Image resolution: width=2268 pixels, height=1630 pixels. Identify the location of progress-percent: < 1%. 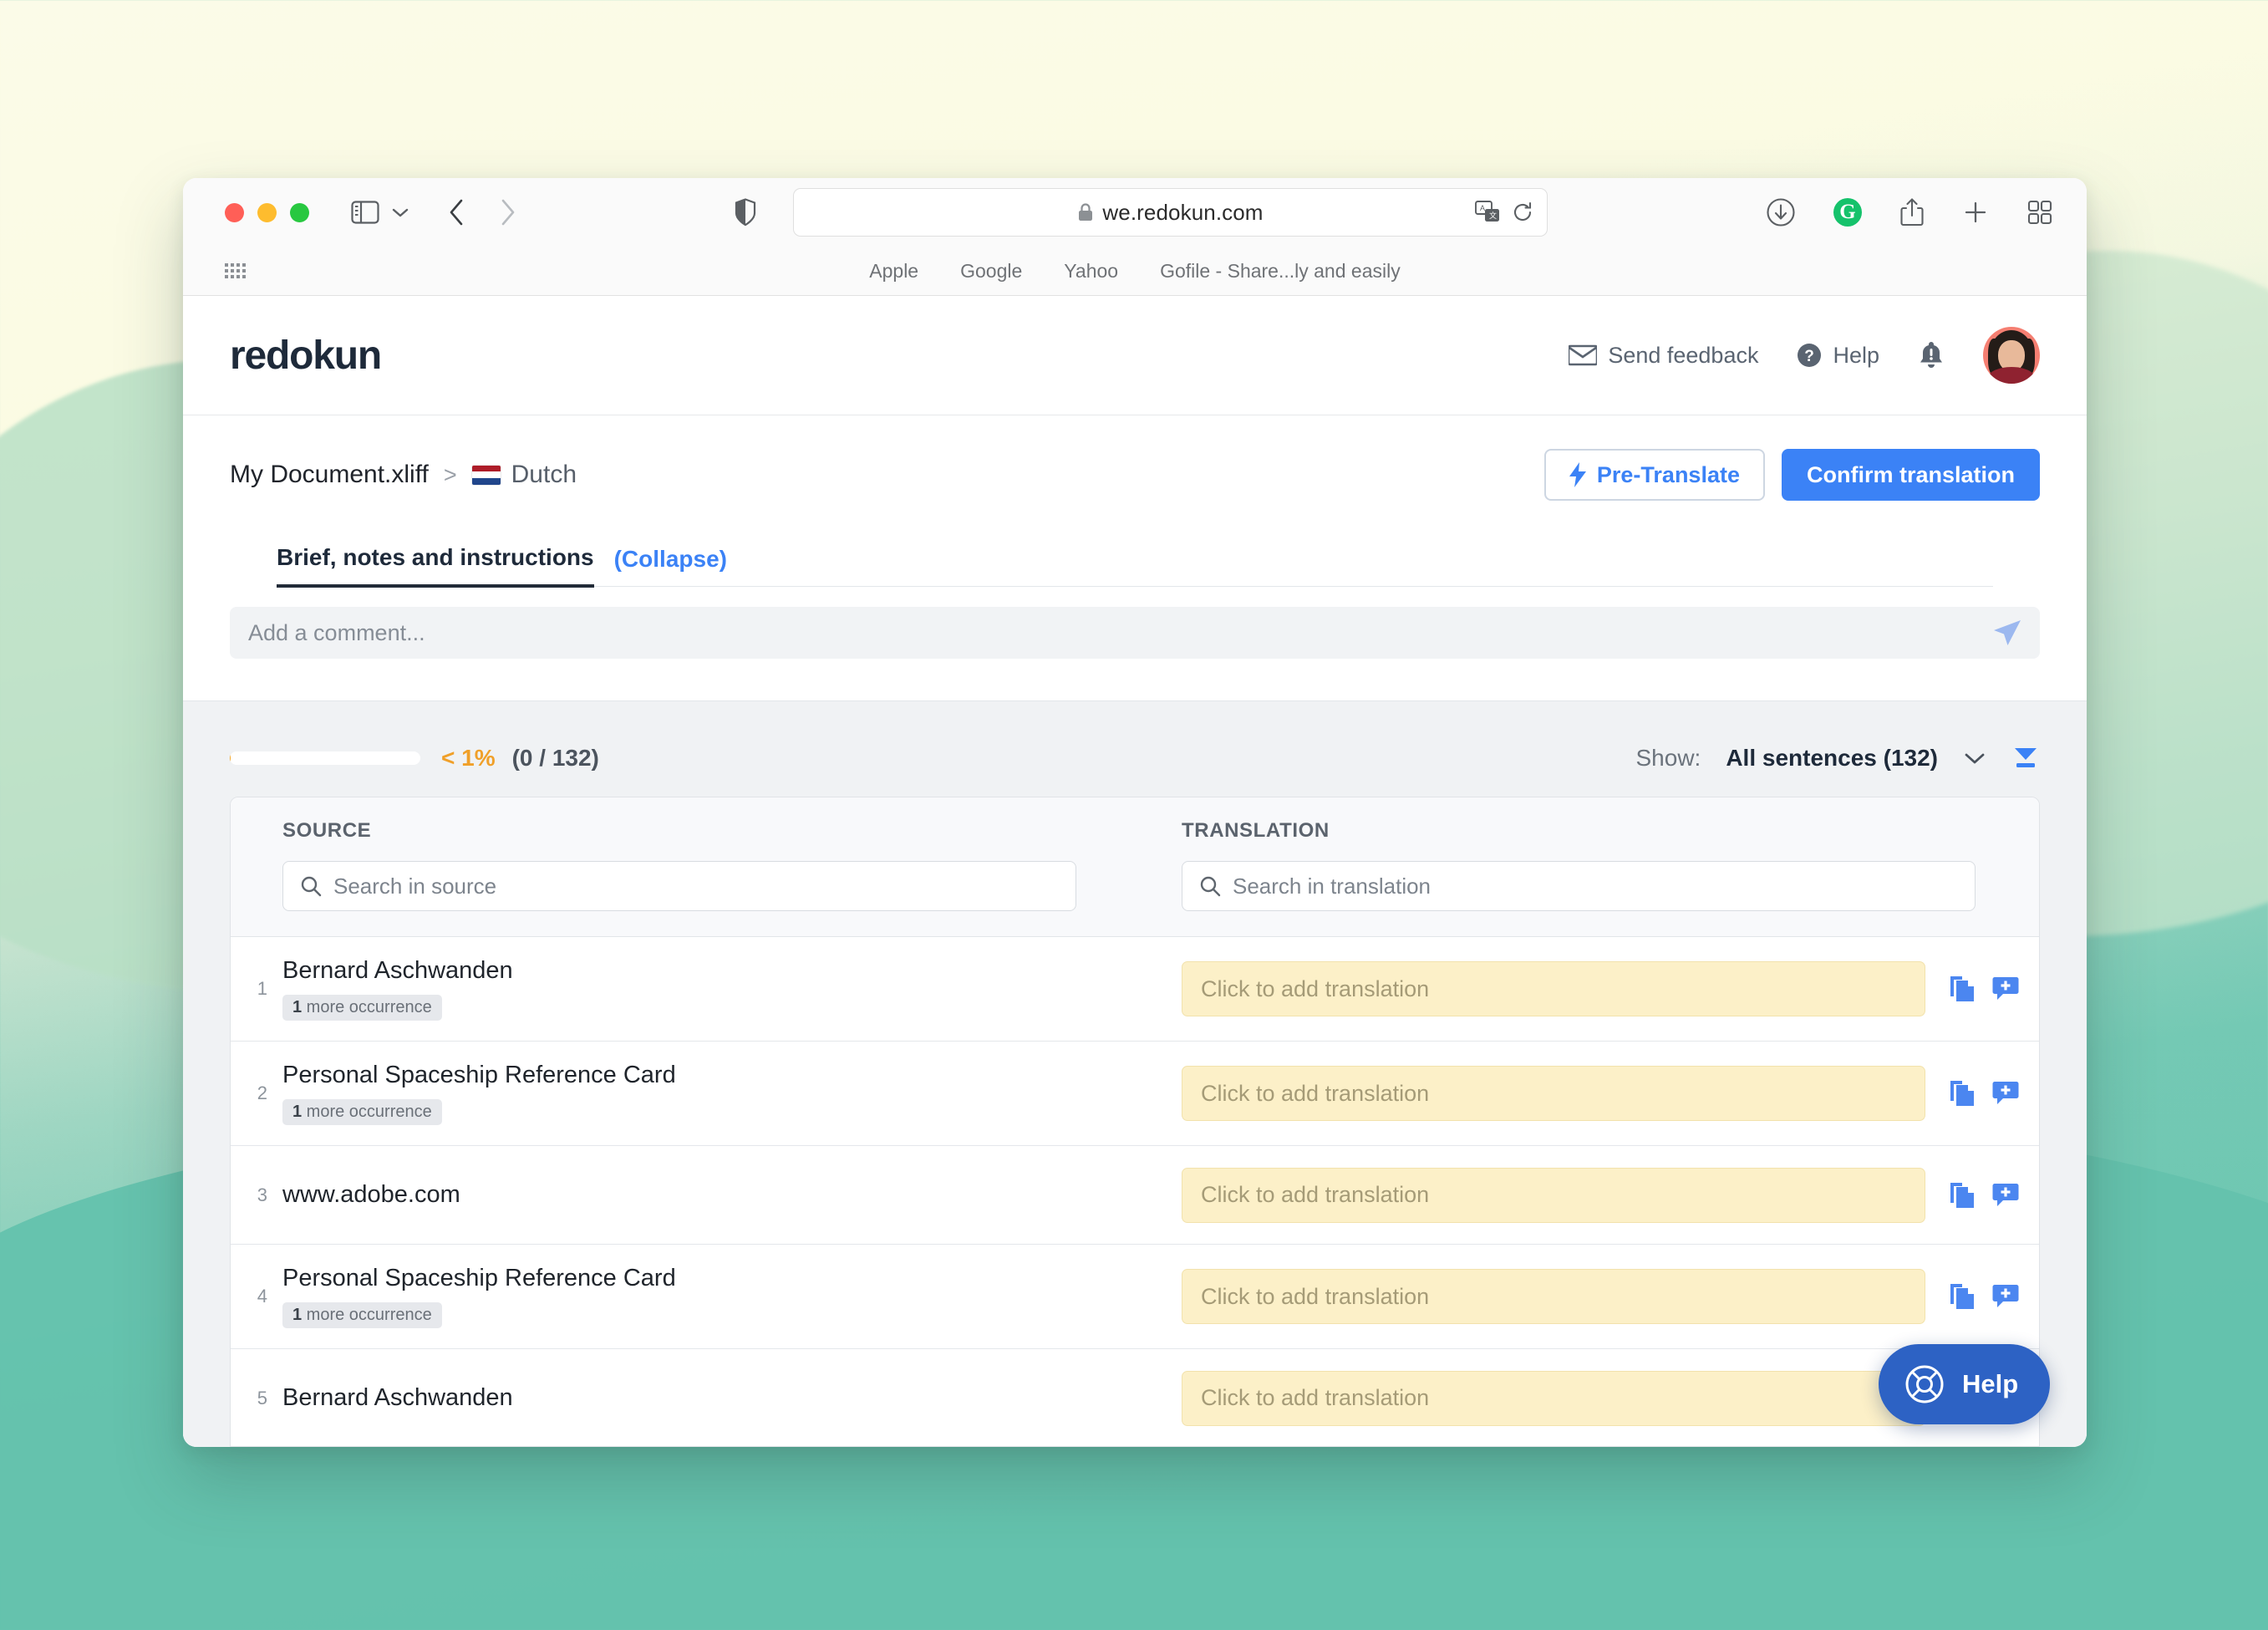
(468, 758).